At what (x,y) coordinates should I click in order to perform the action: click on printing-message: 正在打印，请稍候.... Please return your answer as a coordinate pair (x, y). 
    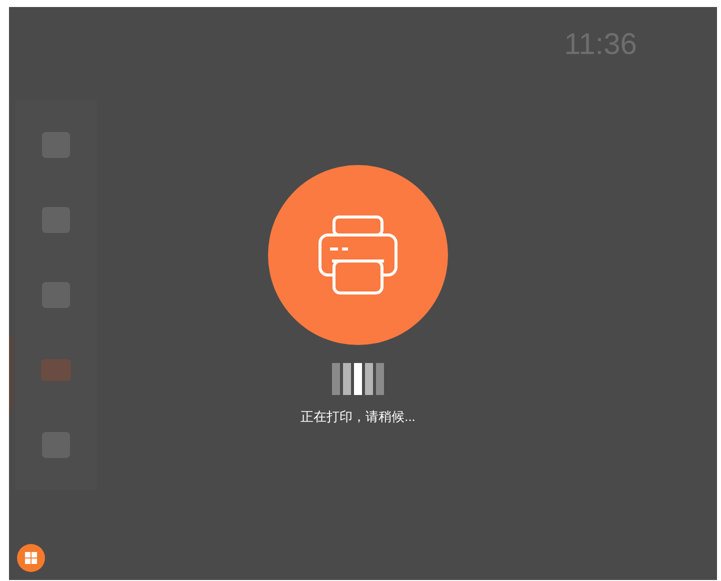
    Looking at the image, I should click on (358, 417).